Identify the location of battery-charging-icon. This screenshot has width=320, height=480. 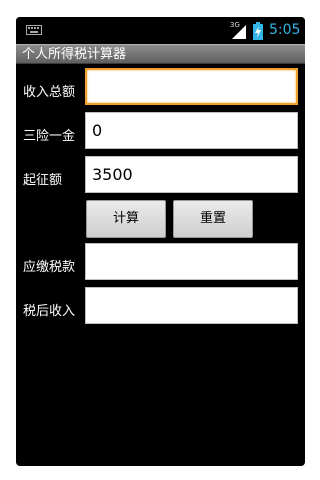
(258, 31).